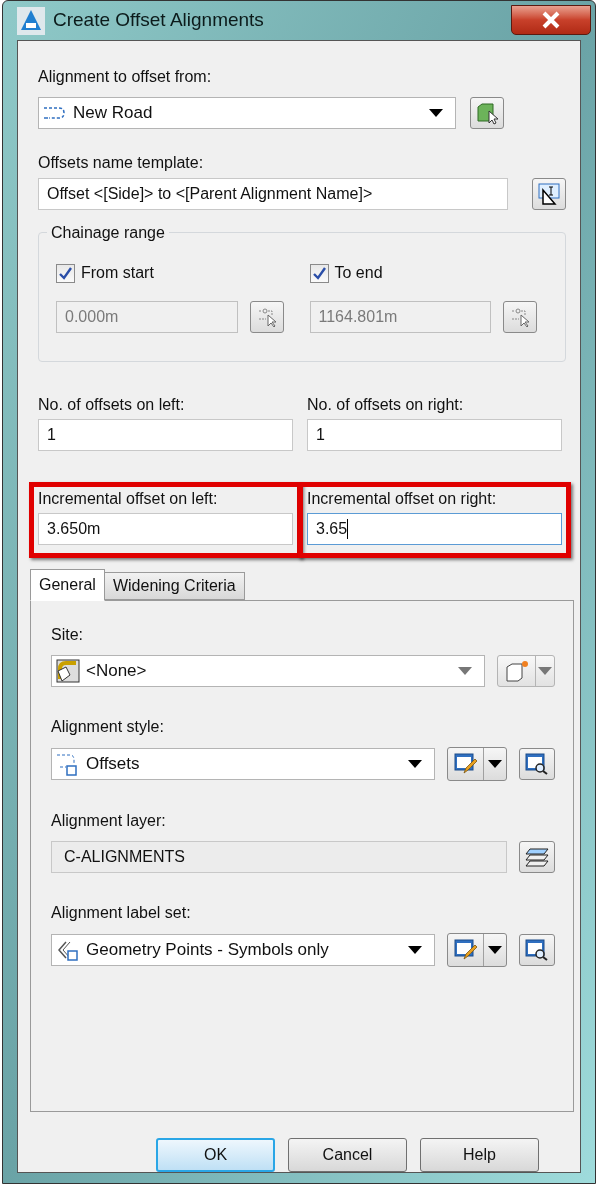 This screenshot has width=598, height=1184. Describe the element at coordinates (279, 857) in the screenshot. I see `layer-field: C-ALIGNMENTS` at that location.